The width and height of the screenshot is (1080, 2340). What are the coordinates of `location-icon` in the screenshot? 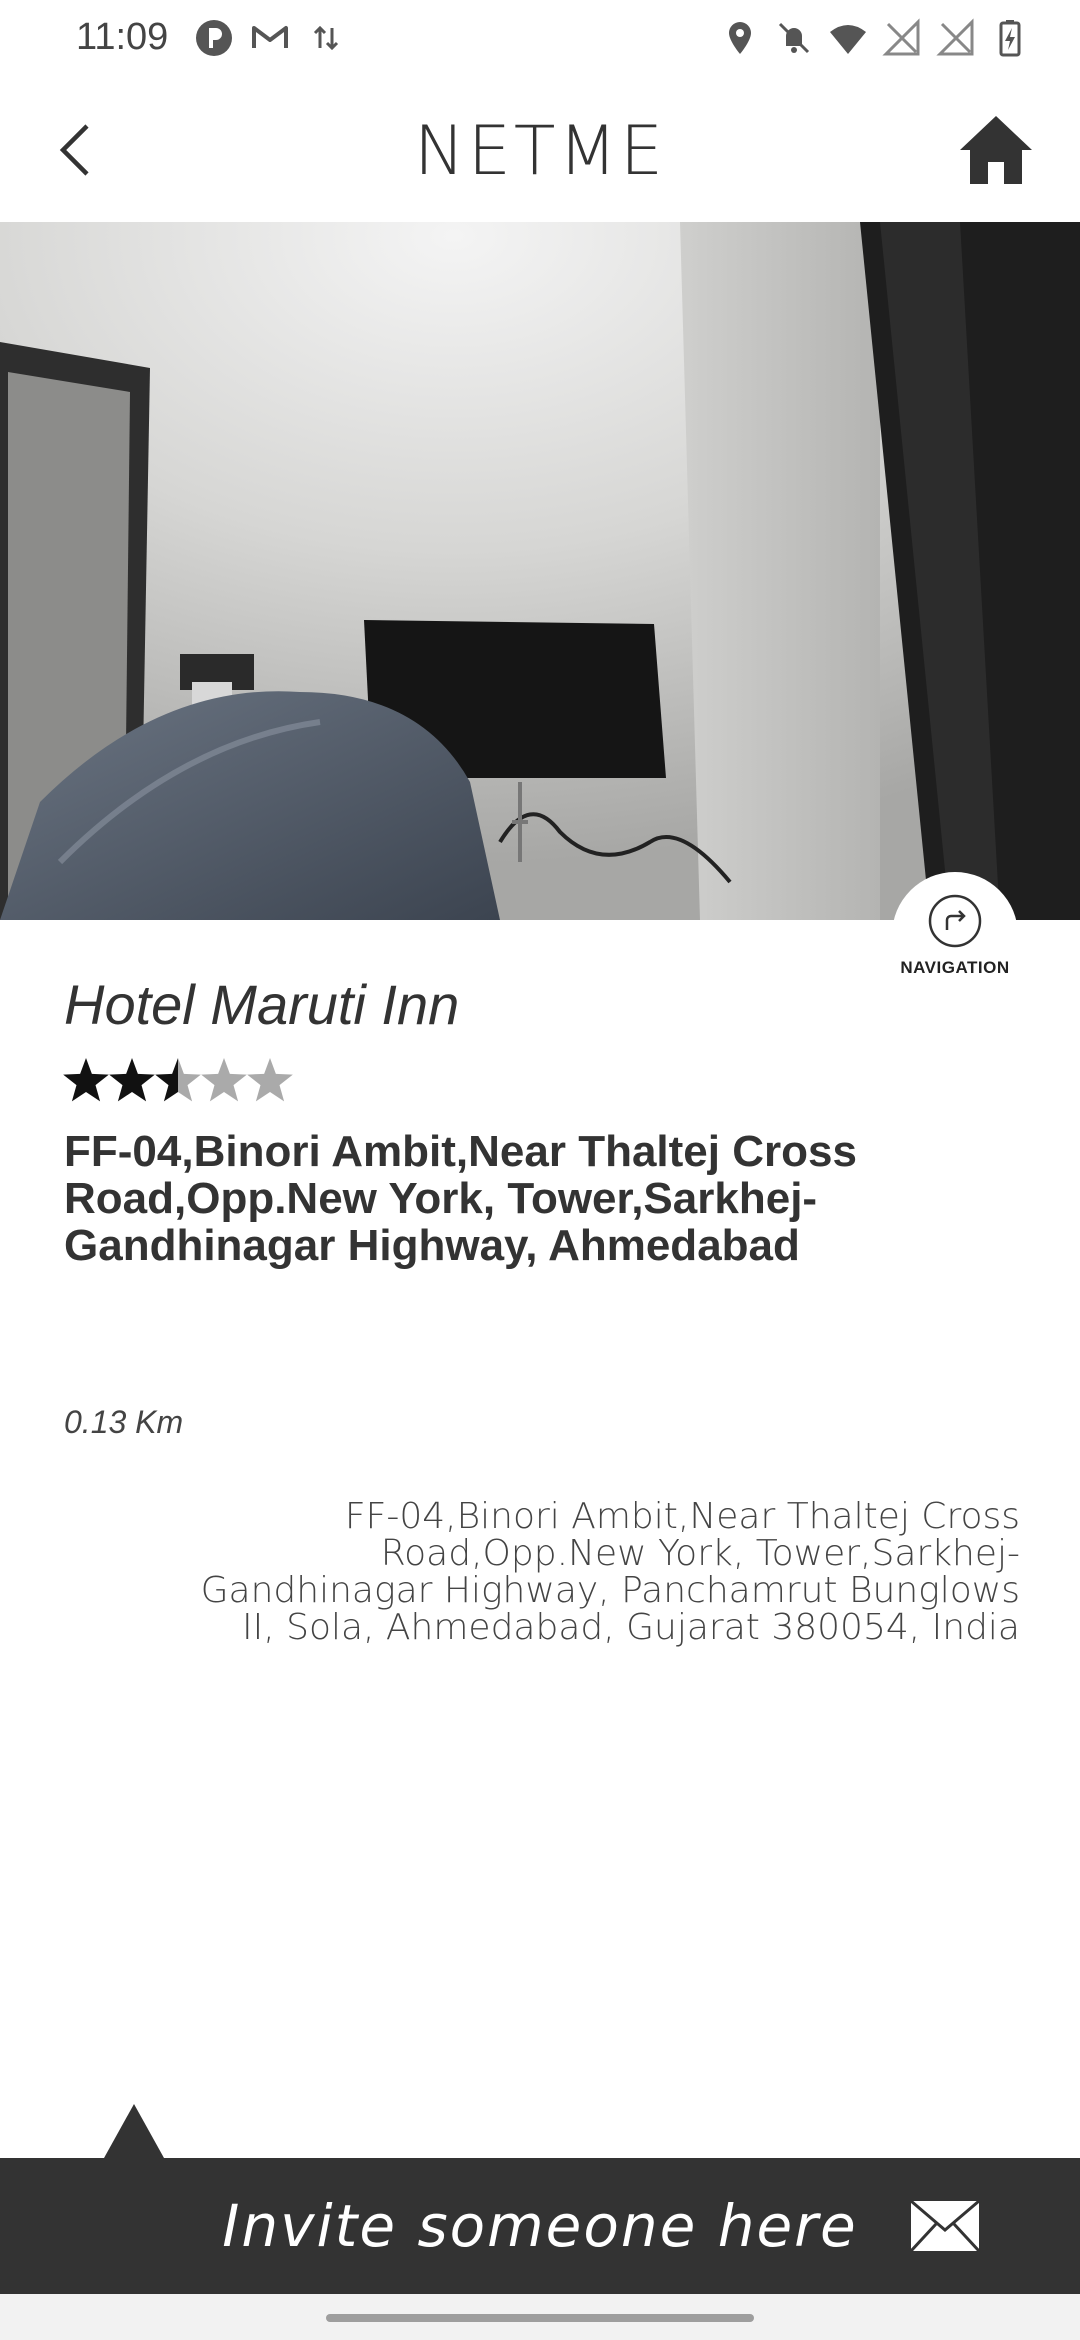 It's located at (740, 38).